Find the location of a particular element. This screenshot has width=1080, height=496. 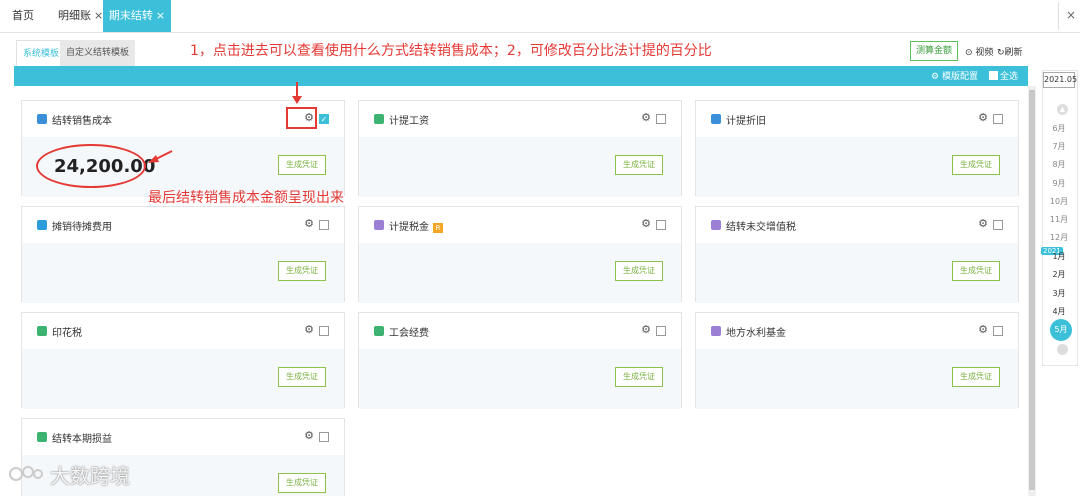

money-bag-icon is located at coordinates (42, 119).